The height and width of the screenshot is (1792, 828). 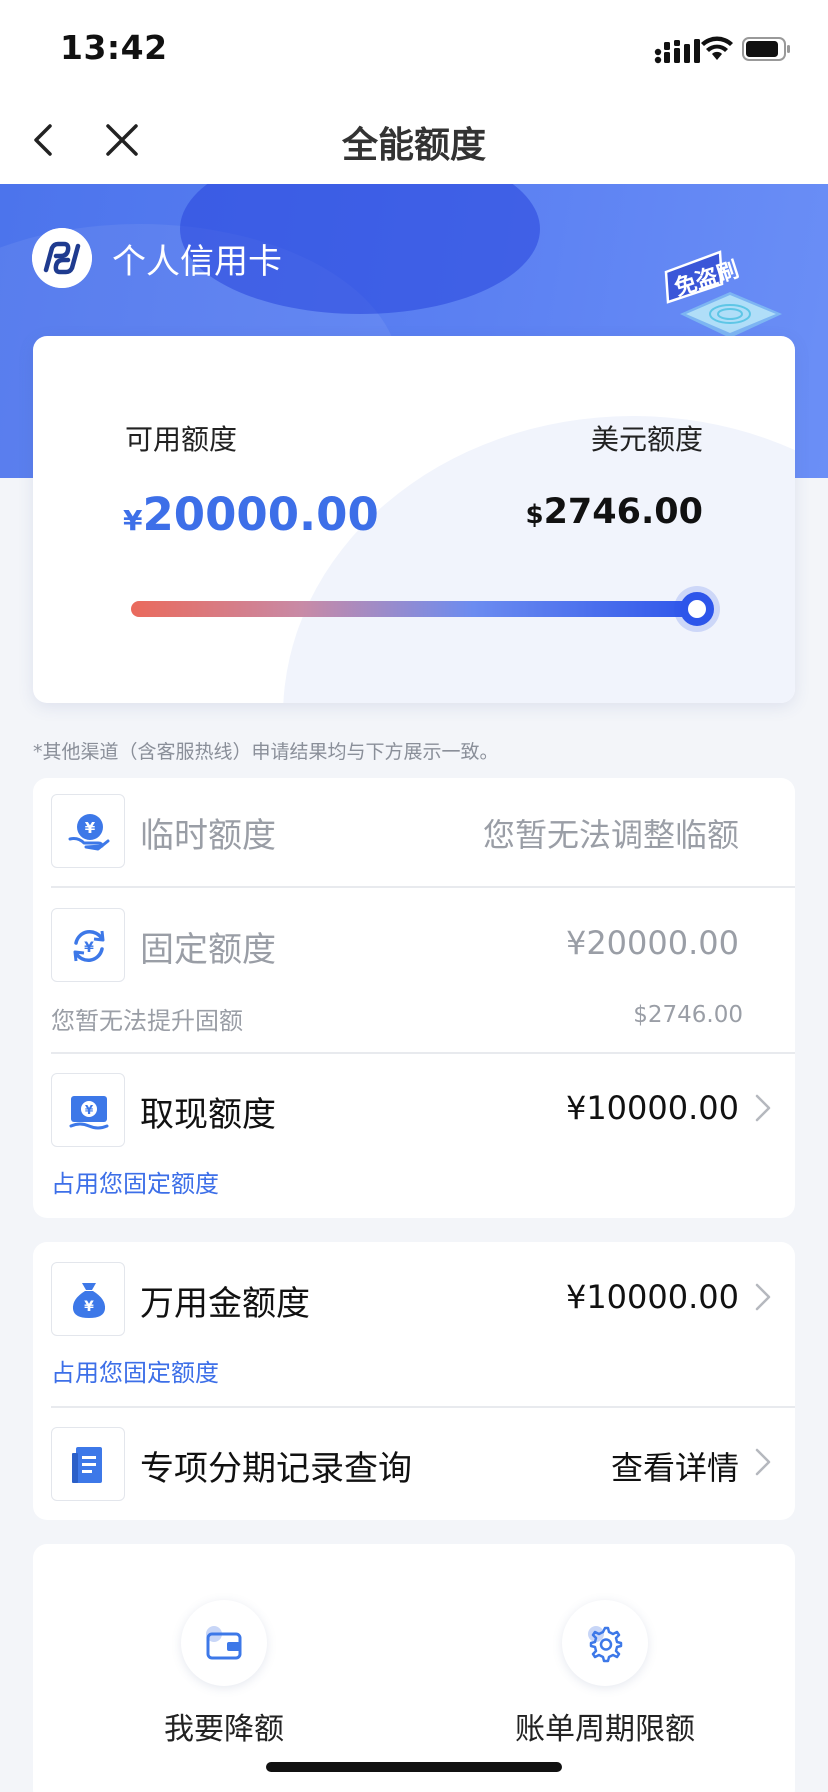 I want to click on nav-bar: 全能额度, so click(x=414, y=140).